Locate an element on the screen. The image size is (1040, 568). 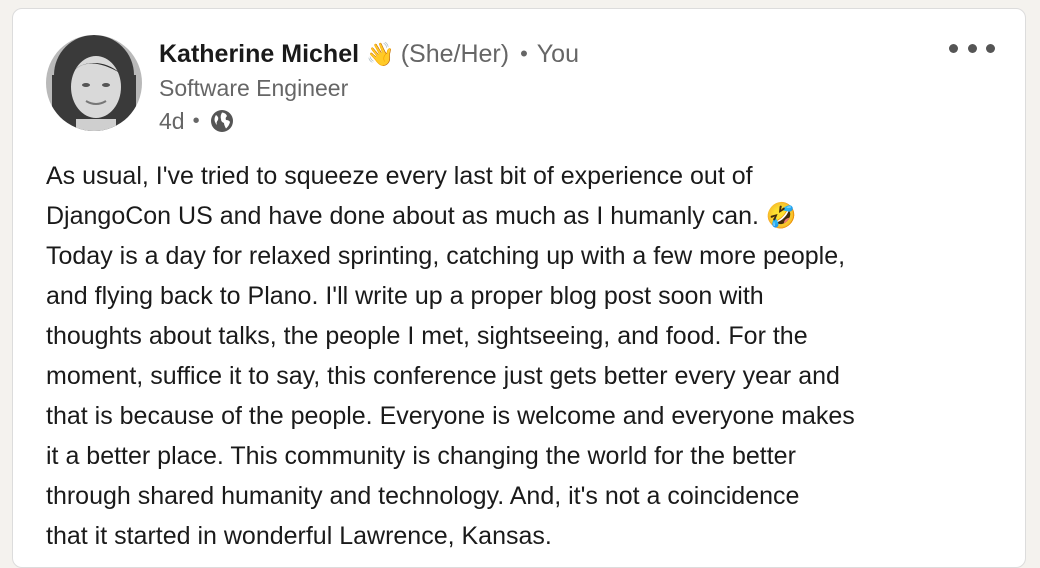
connection-degree: You is located at coordinates (557, 53).